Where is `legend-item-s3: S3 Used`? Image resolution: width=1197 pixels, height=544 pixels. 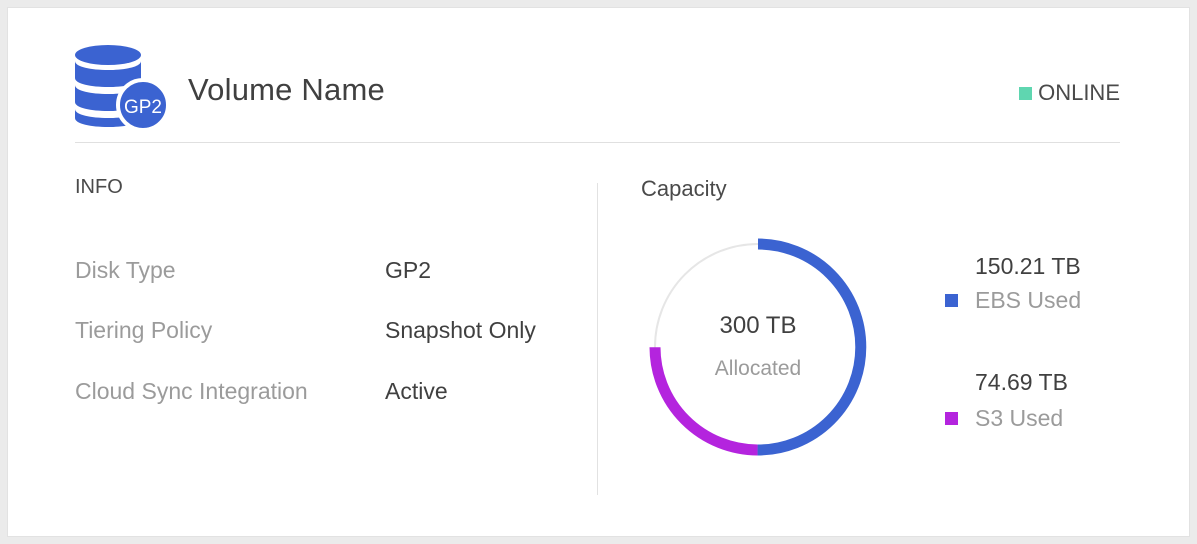 legend-item-s3: S3 Used is located at coordinates (1004, 418).